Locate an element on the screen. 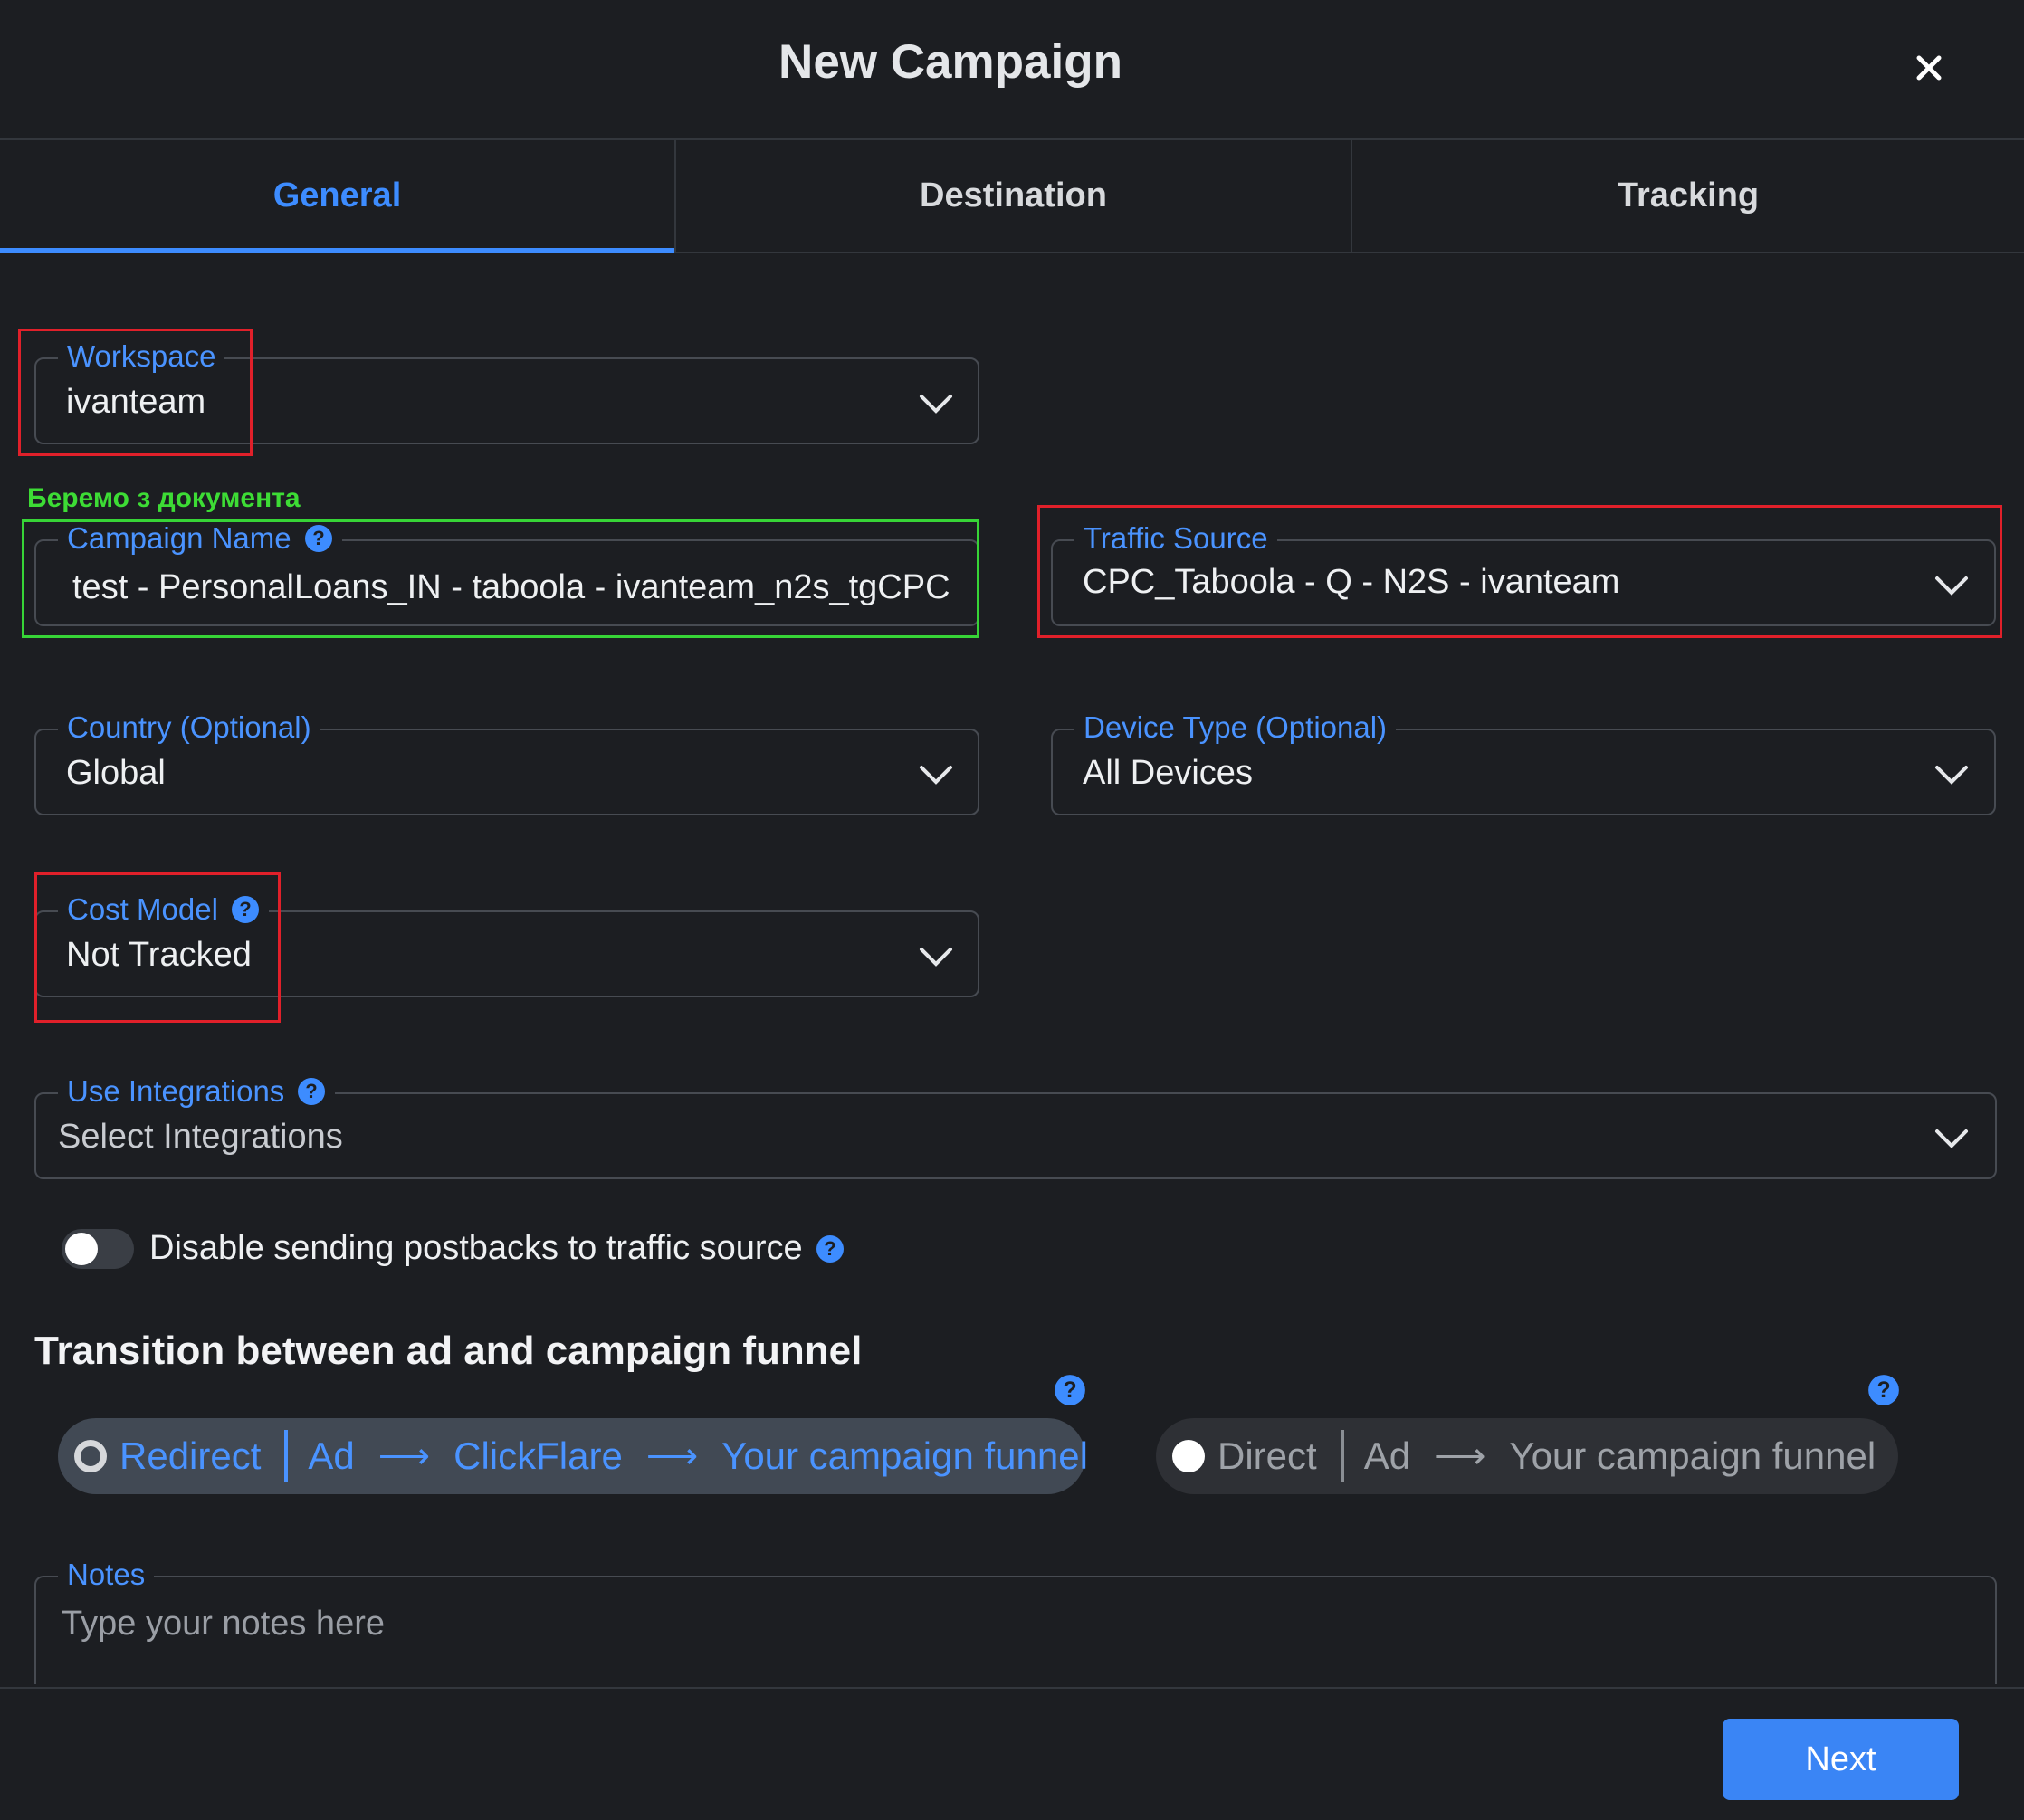  flow-step-clickflare: ClickFlare is located at coordinates (538, 1455).